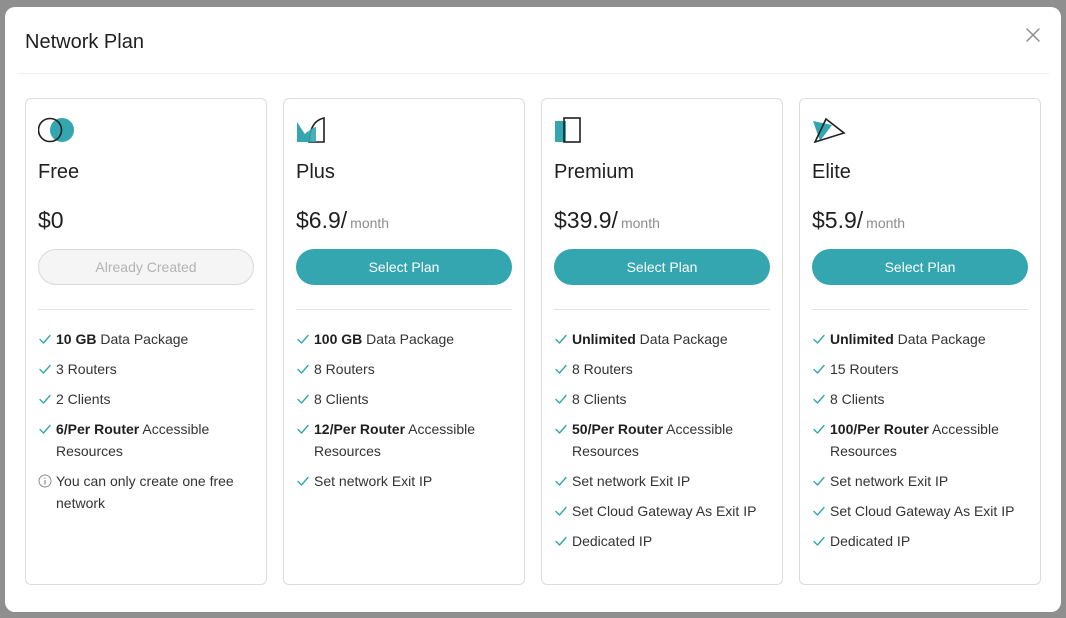 The height and width of the screenshot is (618, 1066). I want to click on plan-price: $39.9/, so click(586, 220).